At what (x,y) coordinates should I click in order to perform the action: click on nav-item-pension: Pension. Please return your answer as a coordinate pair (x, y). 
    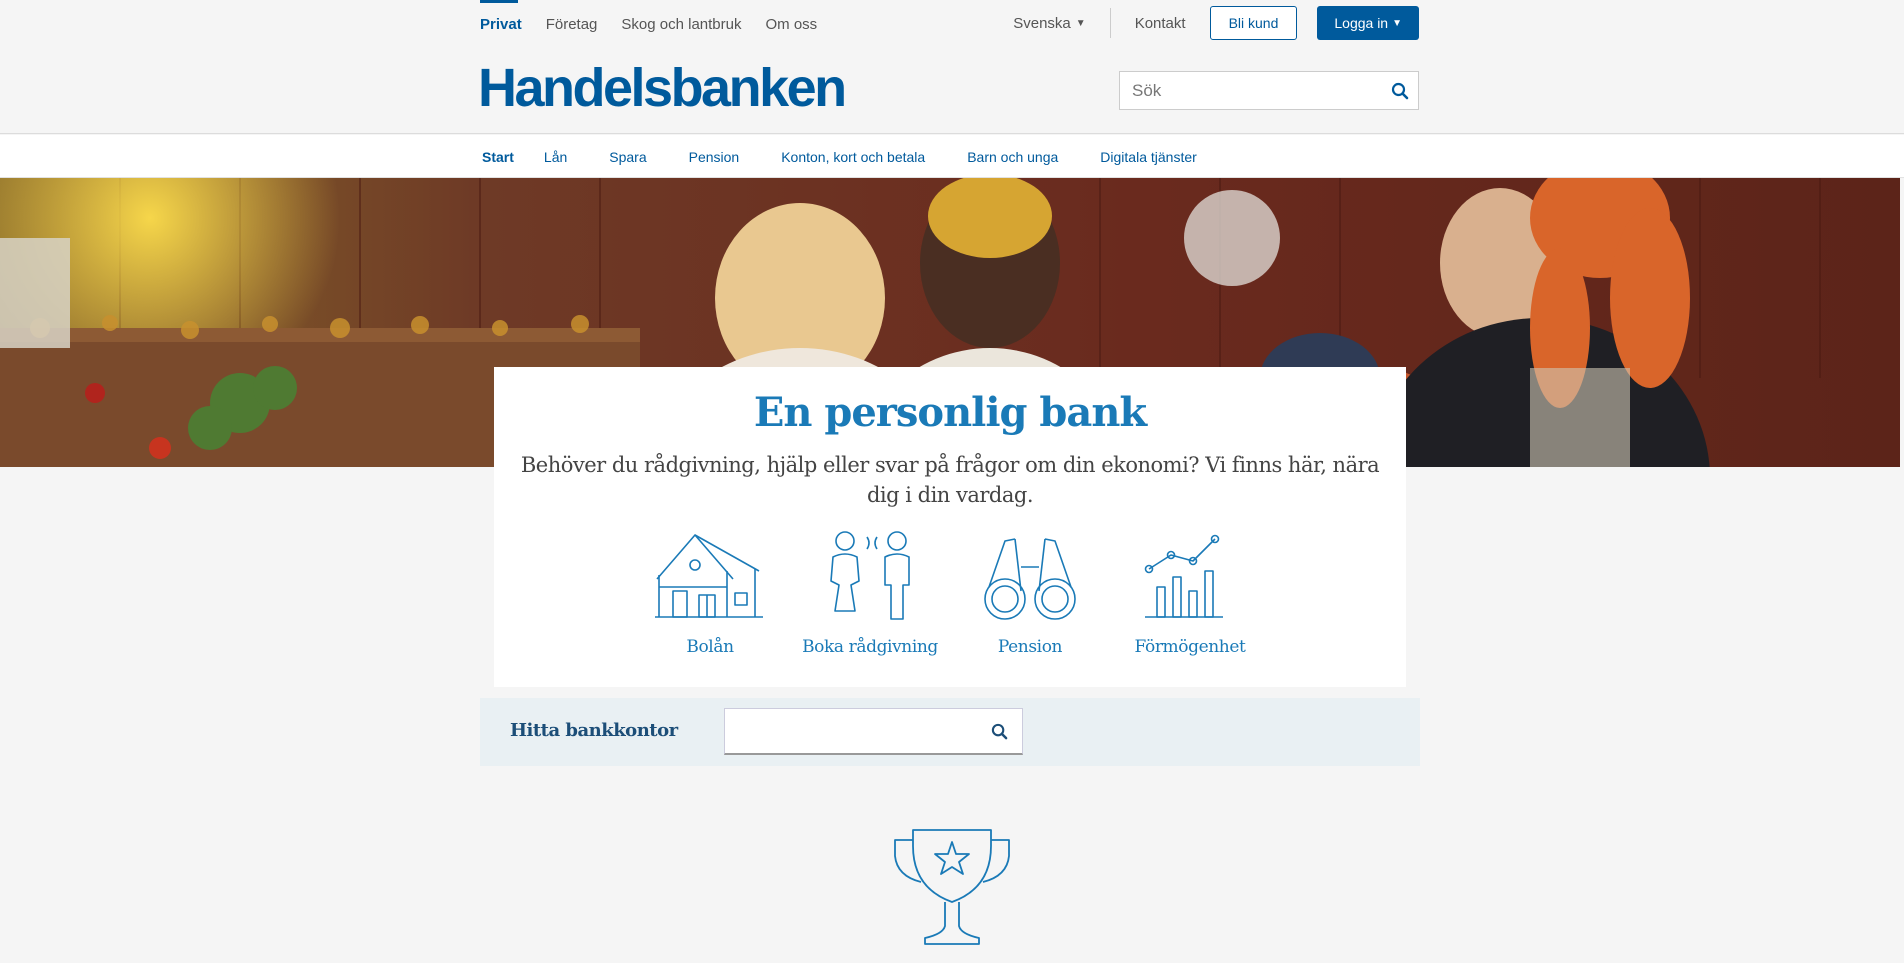
    Looking at the image, I should click on (714, 157).